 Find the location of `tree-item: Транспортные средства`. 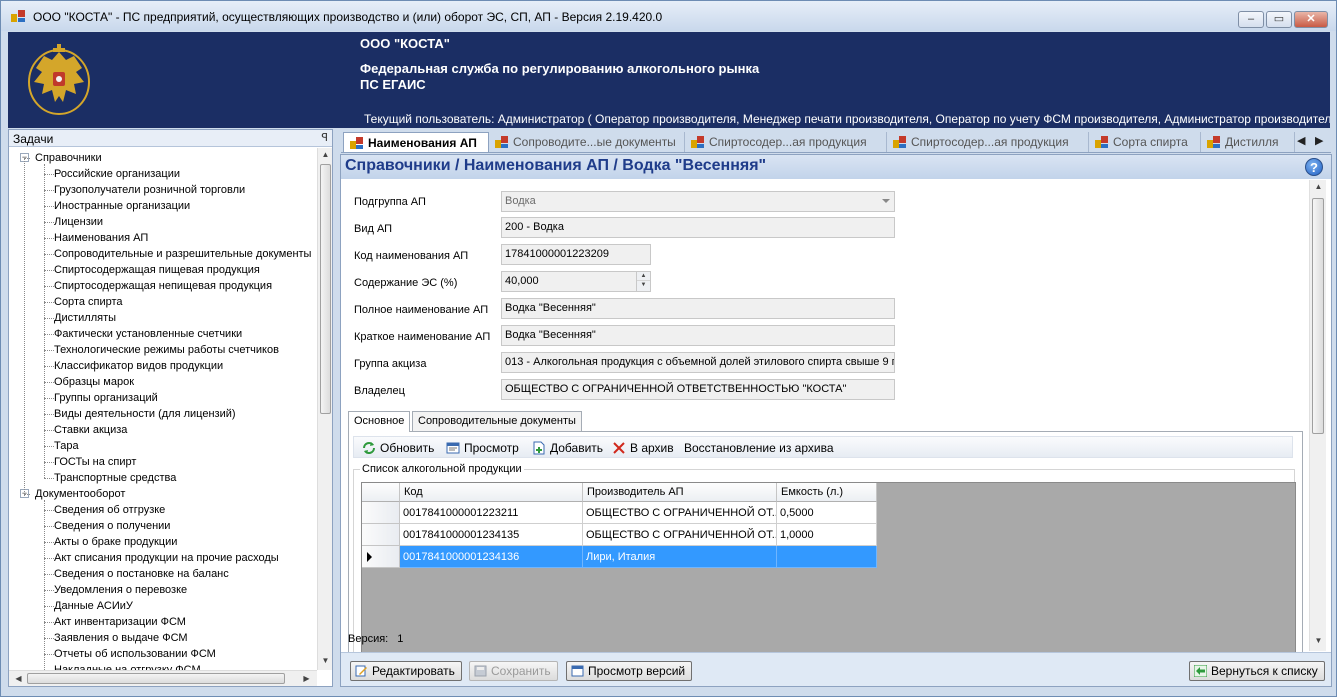

tree-item: Транспортные средства is located at coordinates (115, 478).